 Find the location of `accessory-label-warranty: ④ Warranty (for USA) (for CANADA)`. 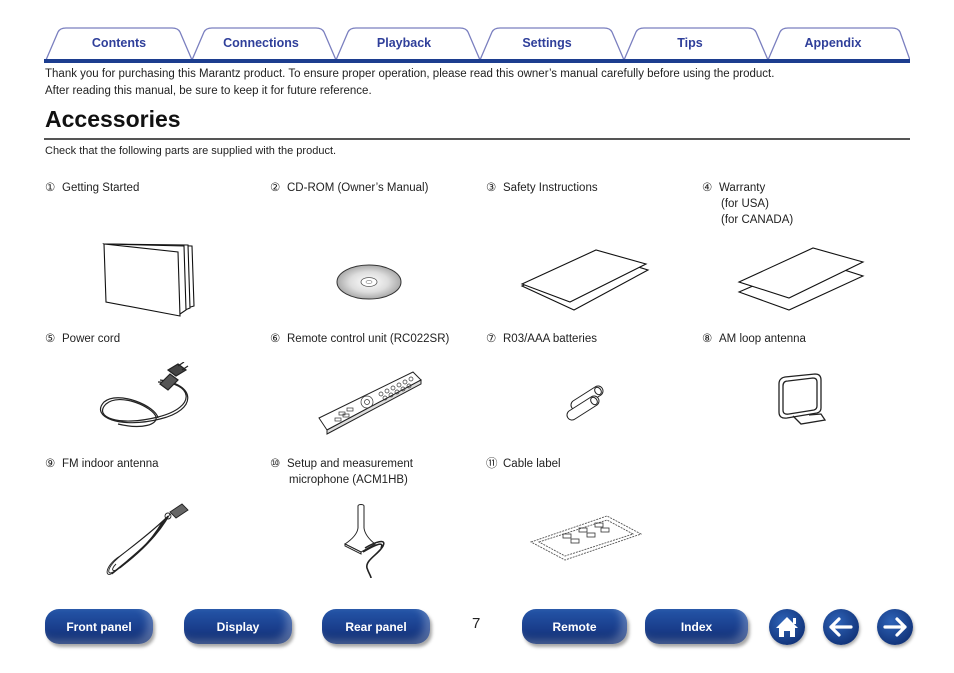

accessory-label-warranty: ④ Warranty (for USA) (for CANADA) is located at coordinates (748, 204).